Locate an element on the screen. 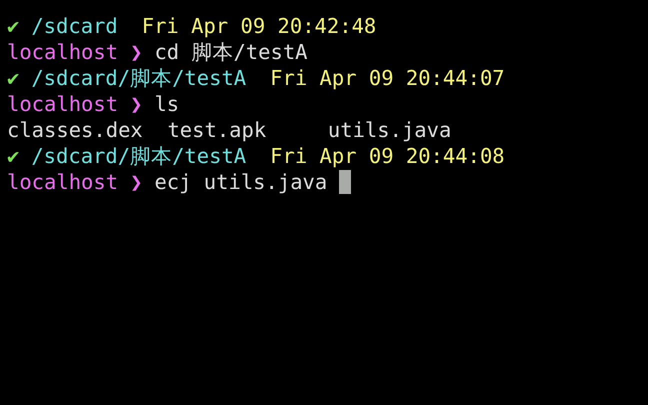  timestamp: Fri Apr 09 20:44:07 is located at coordinates (387, 78).